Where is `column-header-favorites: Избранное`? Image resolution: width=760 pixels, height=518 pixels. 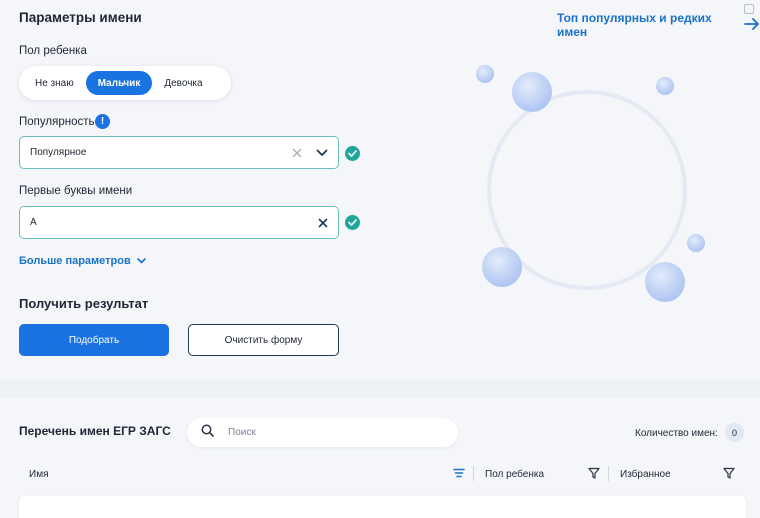
column-header-favorites: Избранное is located at coordinates (645, 474).